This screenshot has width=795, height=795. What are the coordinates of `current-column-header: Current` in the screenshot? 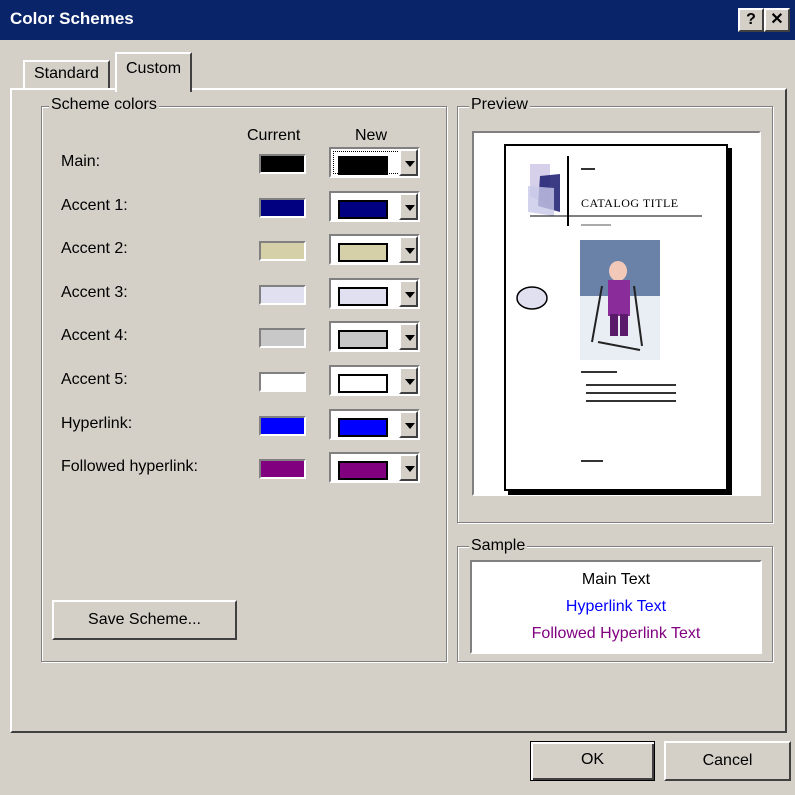 It's located at (274, 135).